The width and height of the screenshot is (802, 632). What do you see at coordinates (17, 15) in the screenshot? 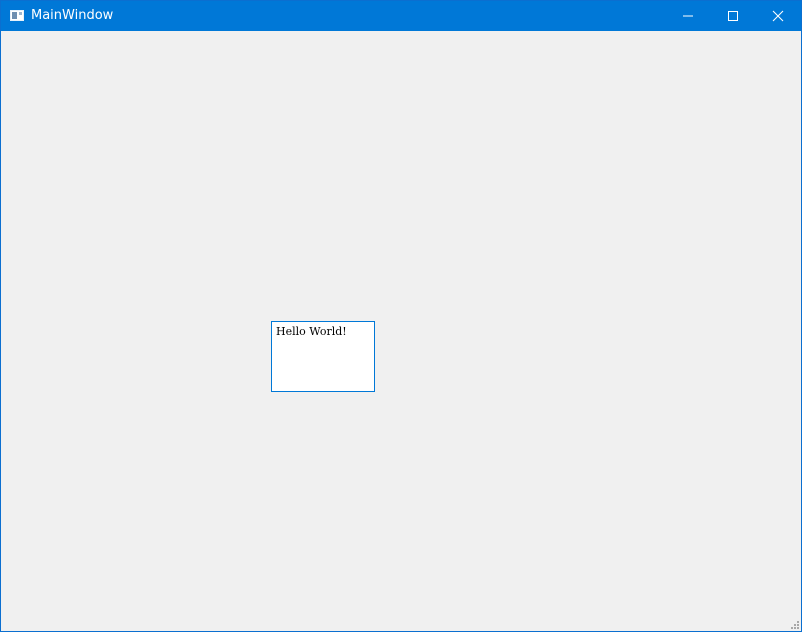
I see `app-window-icon` at bounding box center [17, 15].